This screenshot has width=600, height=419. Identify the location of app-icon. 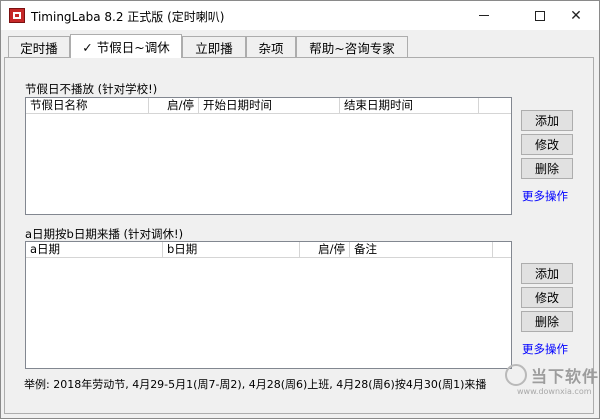
(17, 15).